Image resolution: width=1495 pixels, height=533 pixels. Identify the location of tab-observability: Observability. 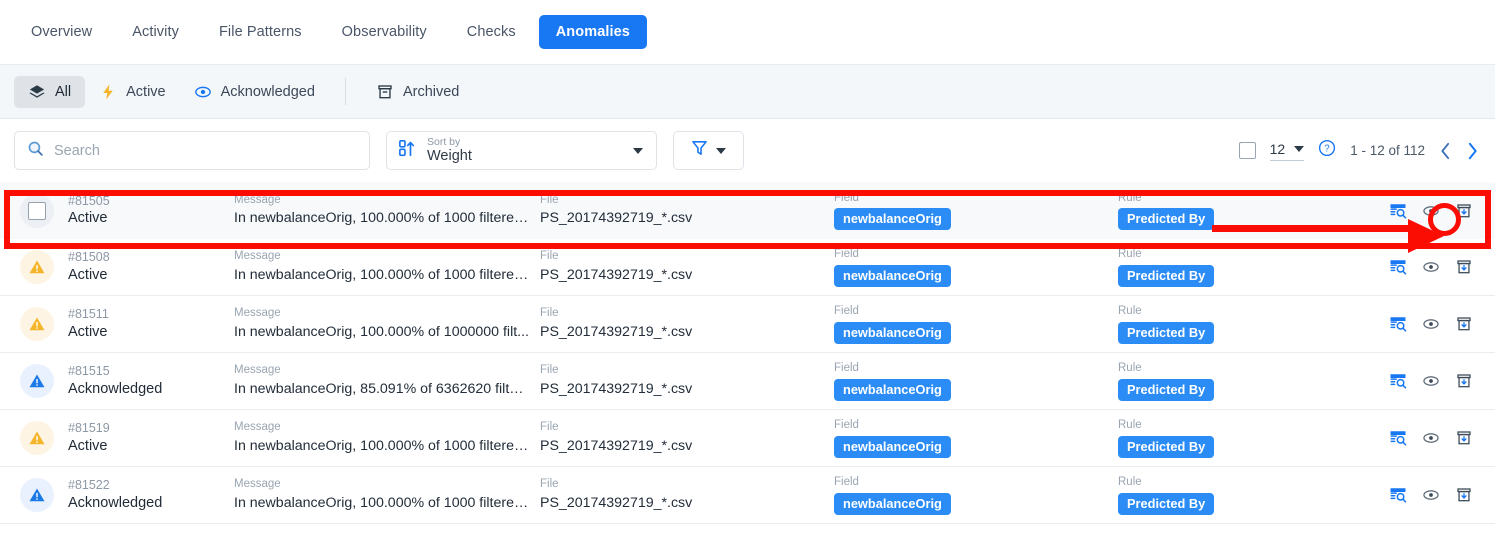
(384, 32).